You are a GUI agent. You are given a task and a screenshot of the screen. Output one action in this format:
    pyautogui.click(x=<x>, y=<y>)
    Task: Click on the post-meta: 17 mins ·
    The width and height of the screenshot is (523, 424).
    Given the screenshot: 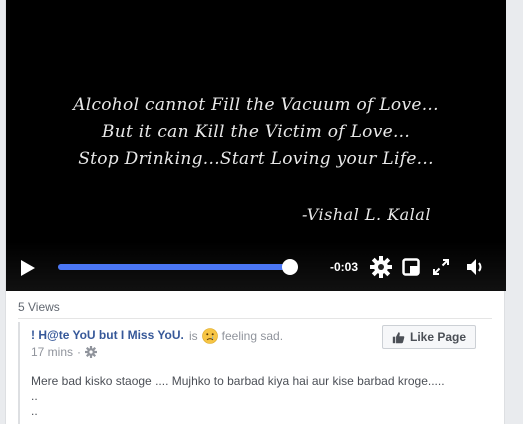 What is the action you would take?
    pyautogui.click(x=64, y=352)
    